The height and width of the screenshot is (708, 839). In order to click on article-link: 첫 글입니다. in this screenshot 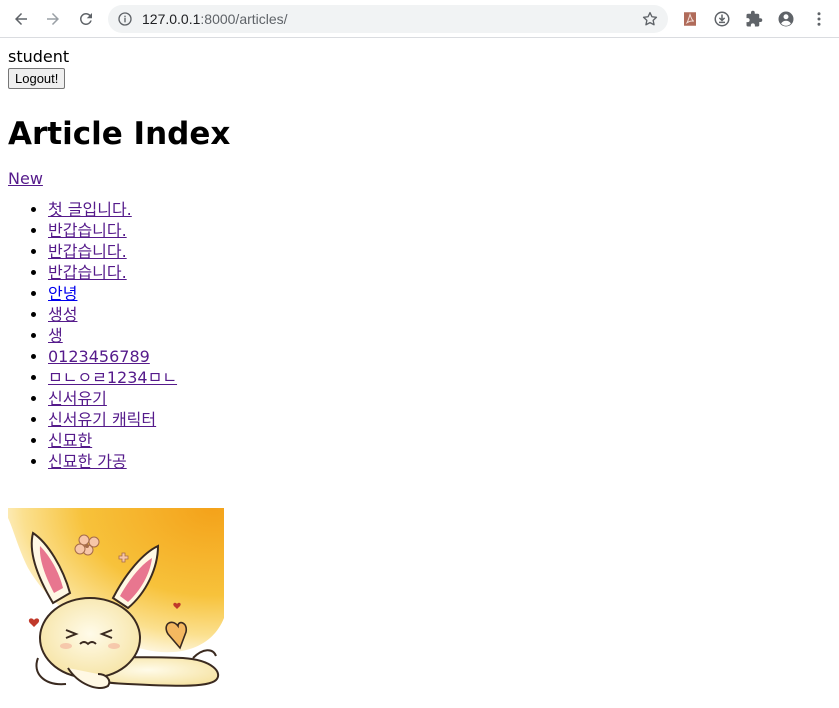, I will do `click(90, 209)`.